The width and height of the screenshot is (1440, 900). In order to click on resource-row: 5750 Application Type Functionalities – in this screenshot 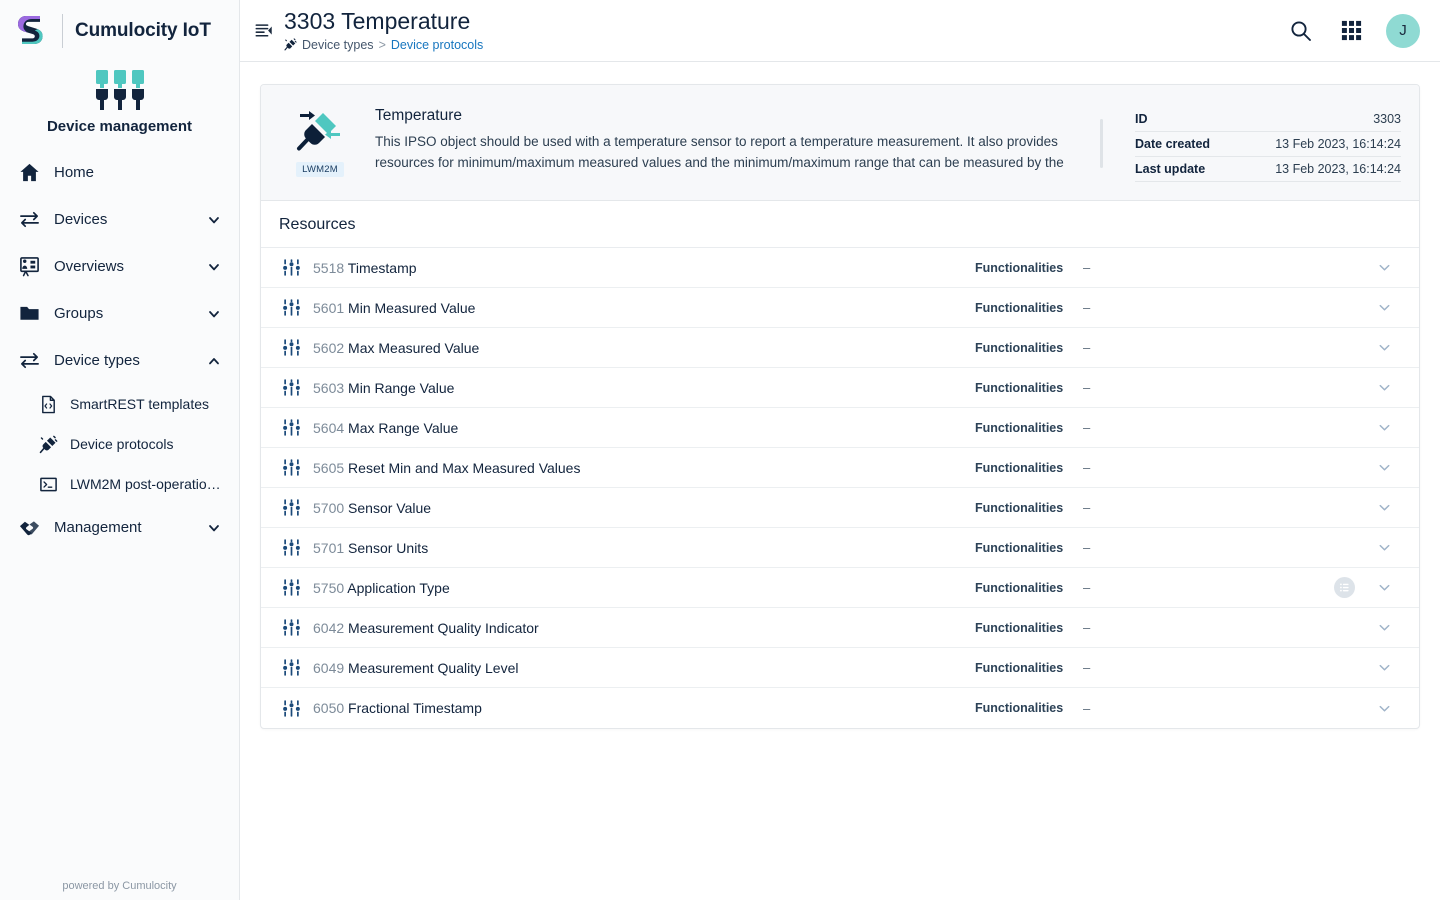, I will do `click(840, 588)`.